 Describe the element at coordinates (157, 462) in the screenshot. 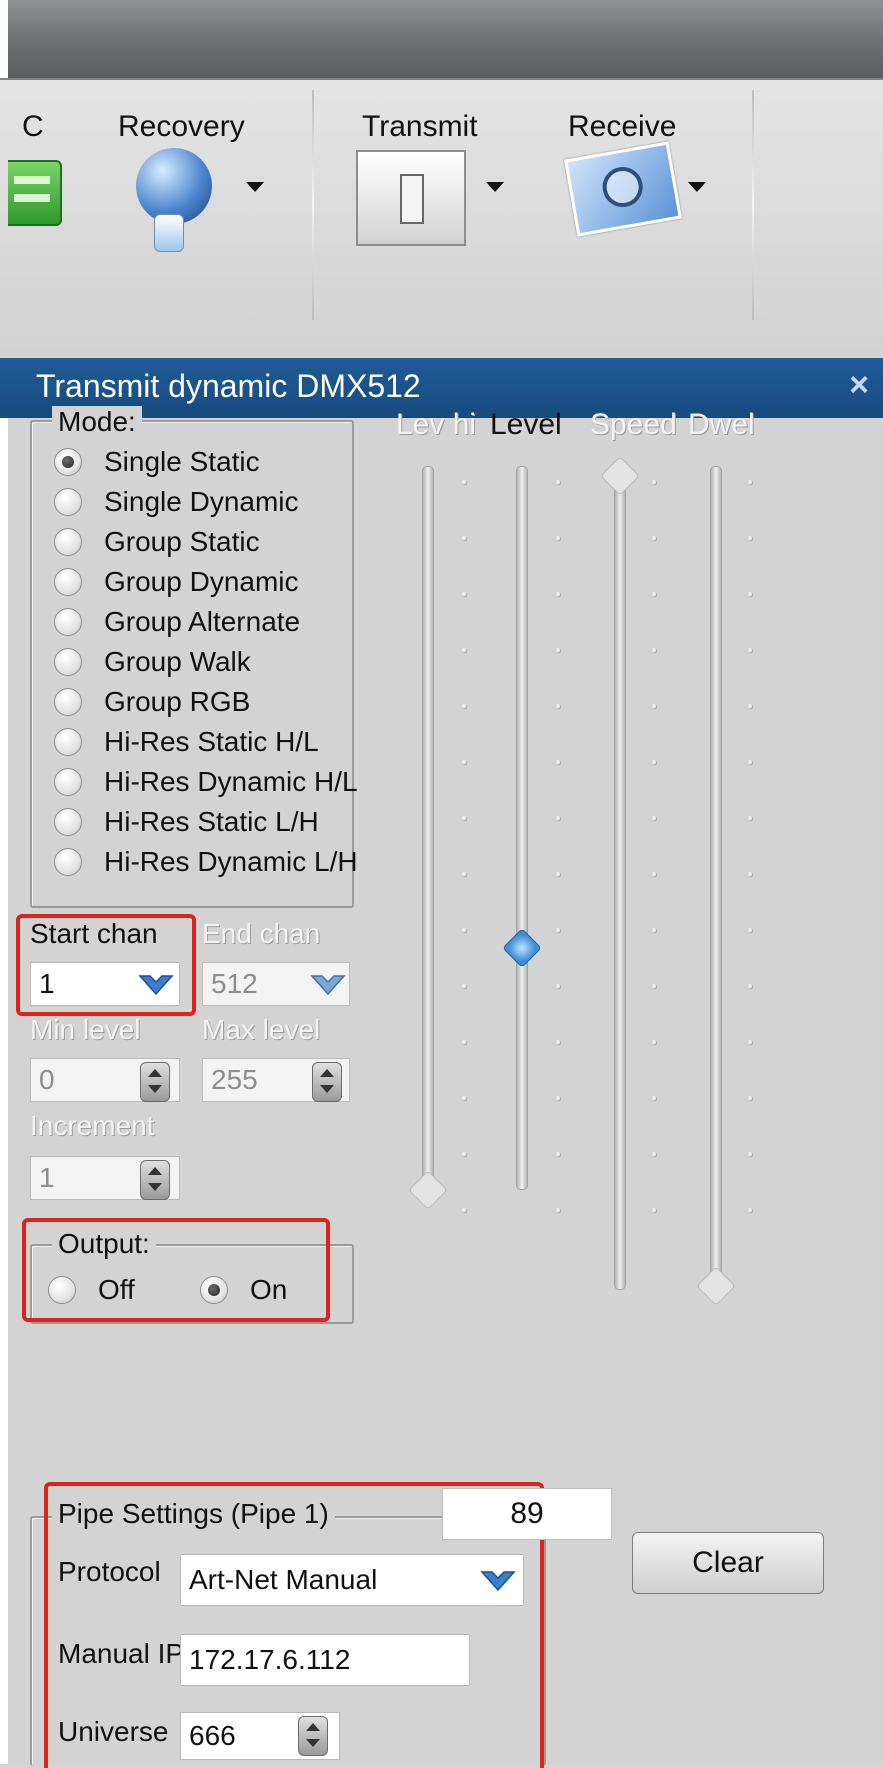

I see `mode-option: Single Static` at that location.